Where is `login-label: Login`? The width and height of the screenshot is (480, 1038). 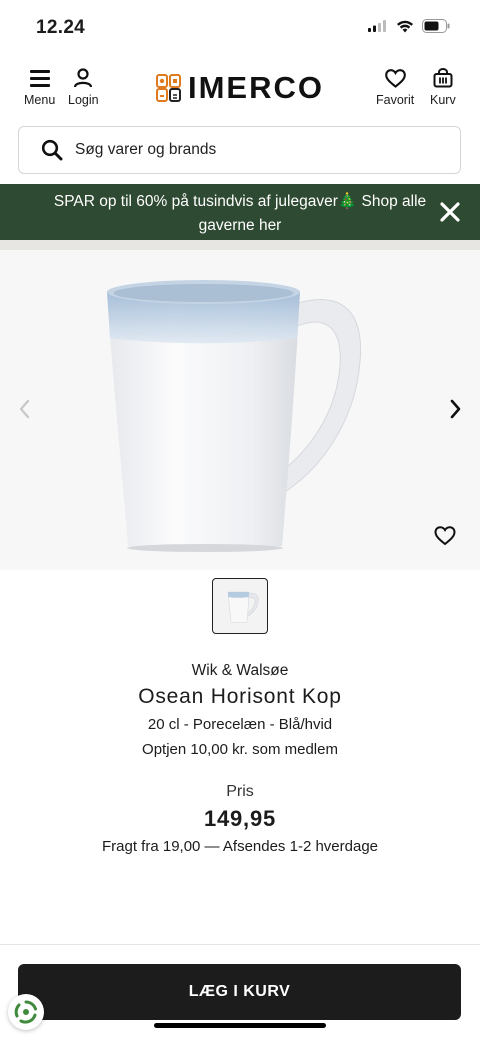
login-label: Login is located at coordinates (83, 100).